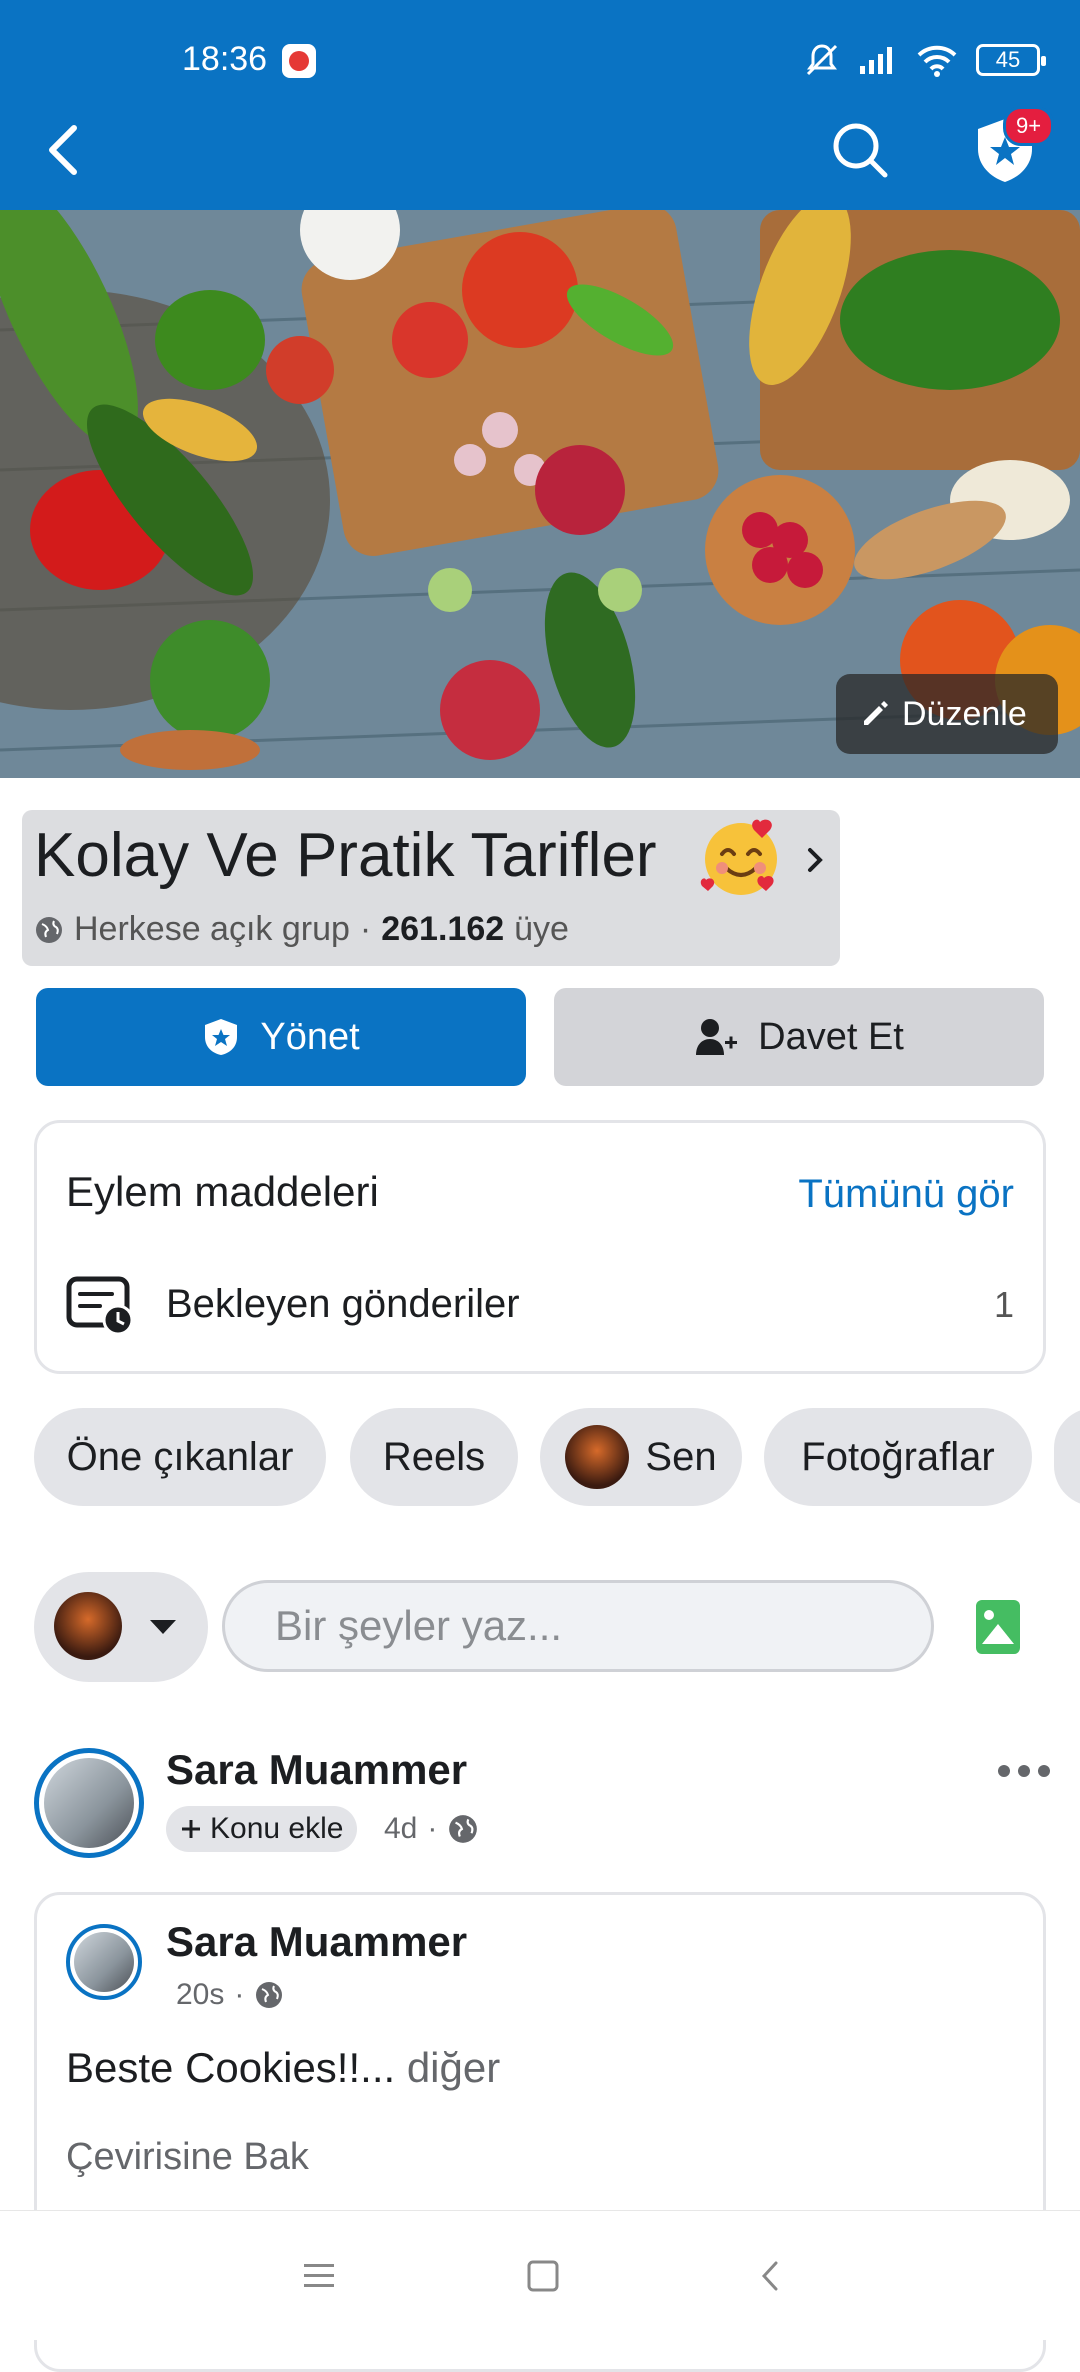 The height and width of the screenshot is (2372, 1080). Describe the element at coordinates (319, 2276) in the screenshot. I see `menu-icon` at that location.